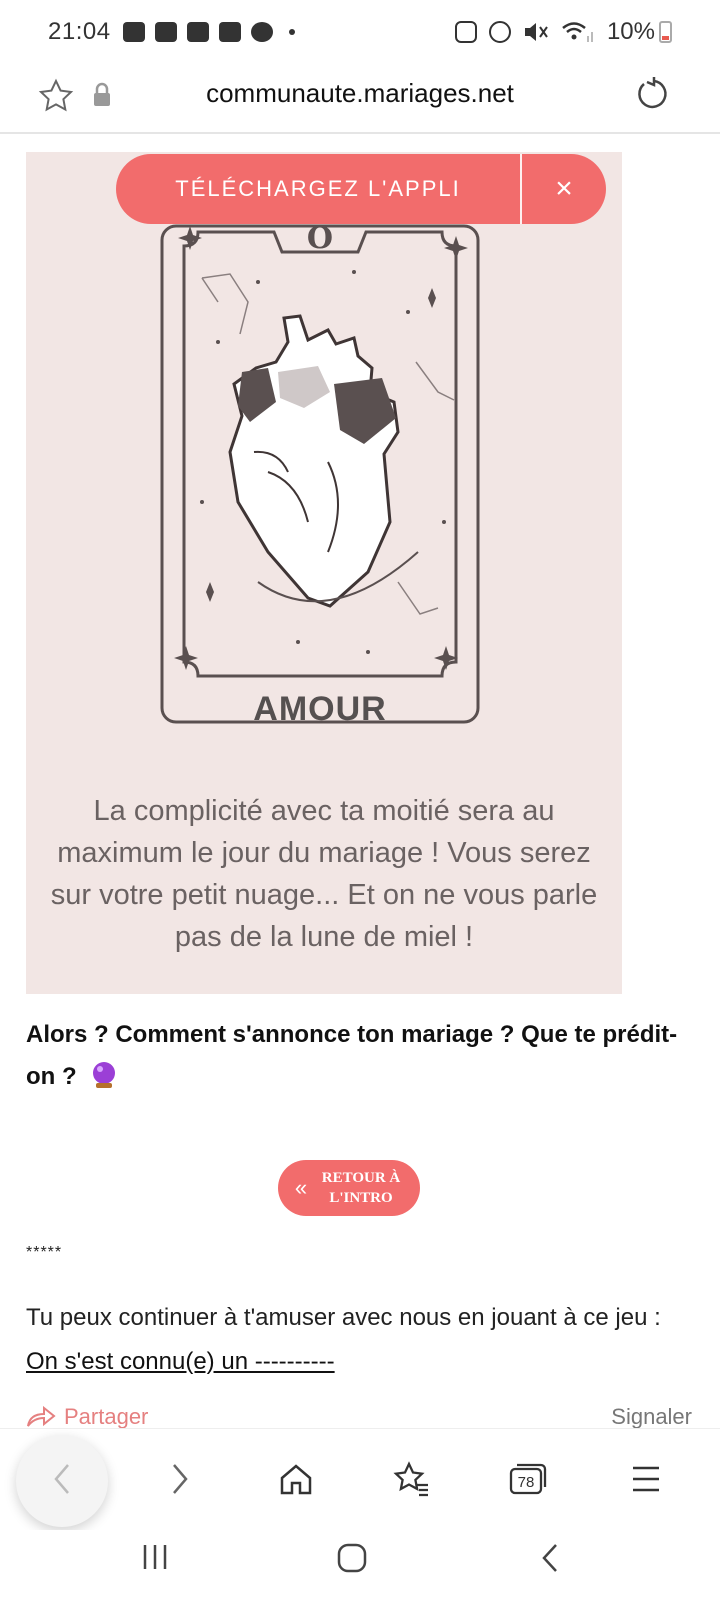  Describe the element at coordinates (133, 32) in the screenshot. I see `message-icon` at that location.